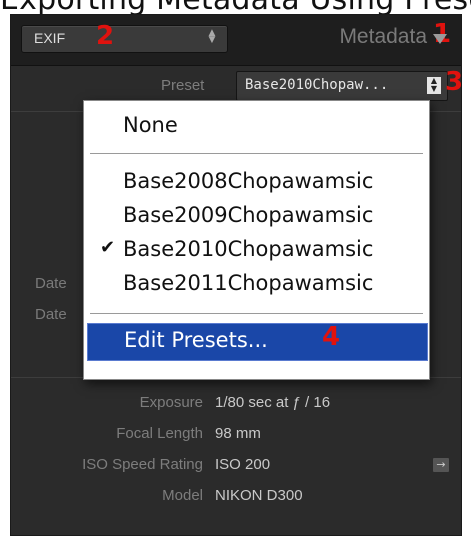  What do you see at coordinates (248, 215) in the screenshot?
I see `menu-item-label: Base2009Chopawamsic` at bounding box center [248, 215].